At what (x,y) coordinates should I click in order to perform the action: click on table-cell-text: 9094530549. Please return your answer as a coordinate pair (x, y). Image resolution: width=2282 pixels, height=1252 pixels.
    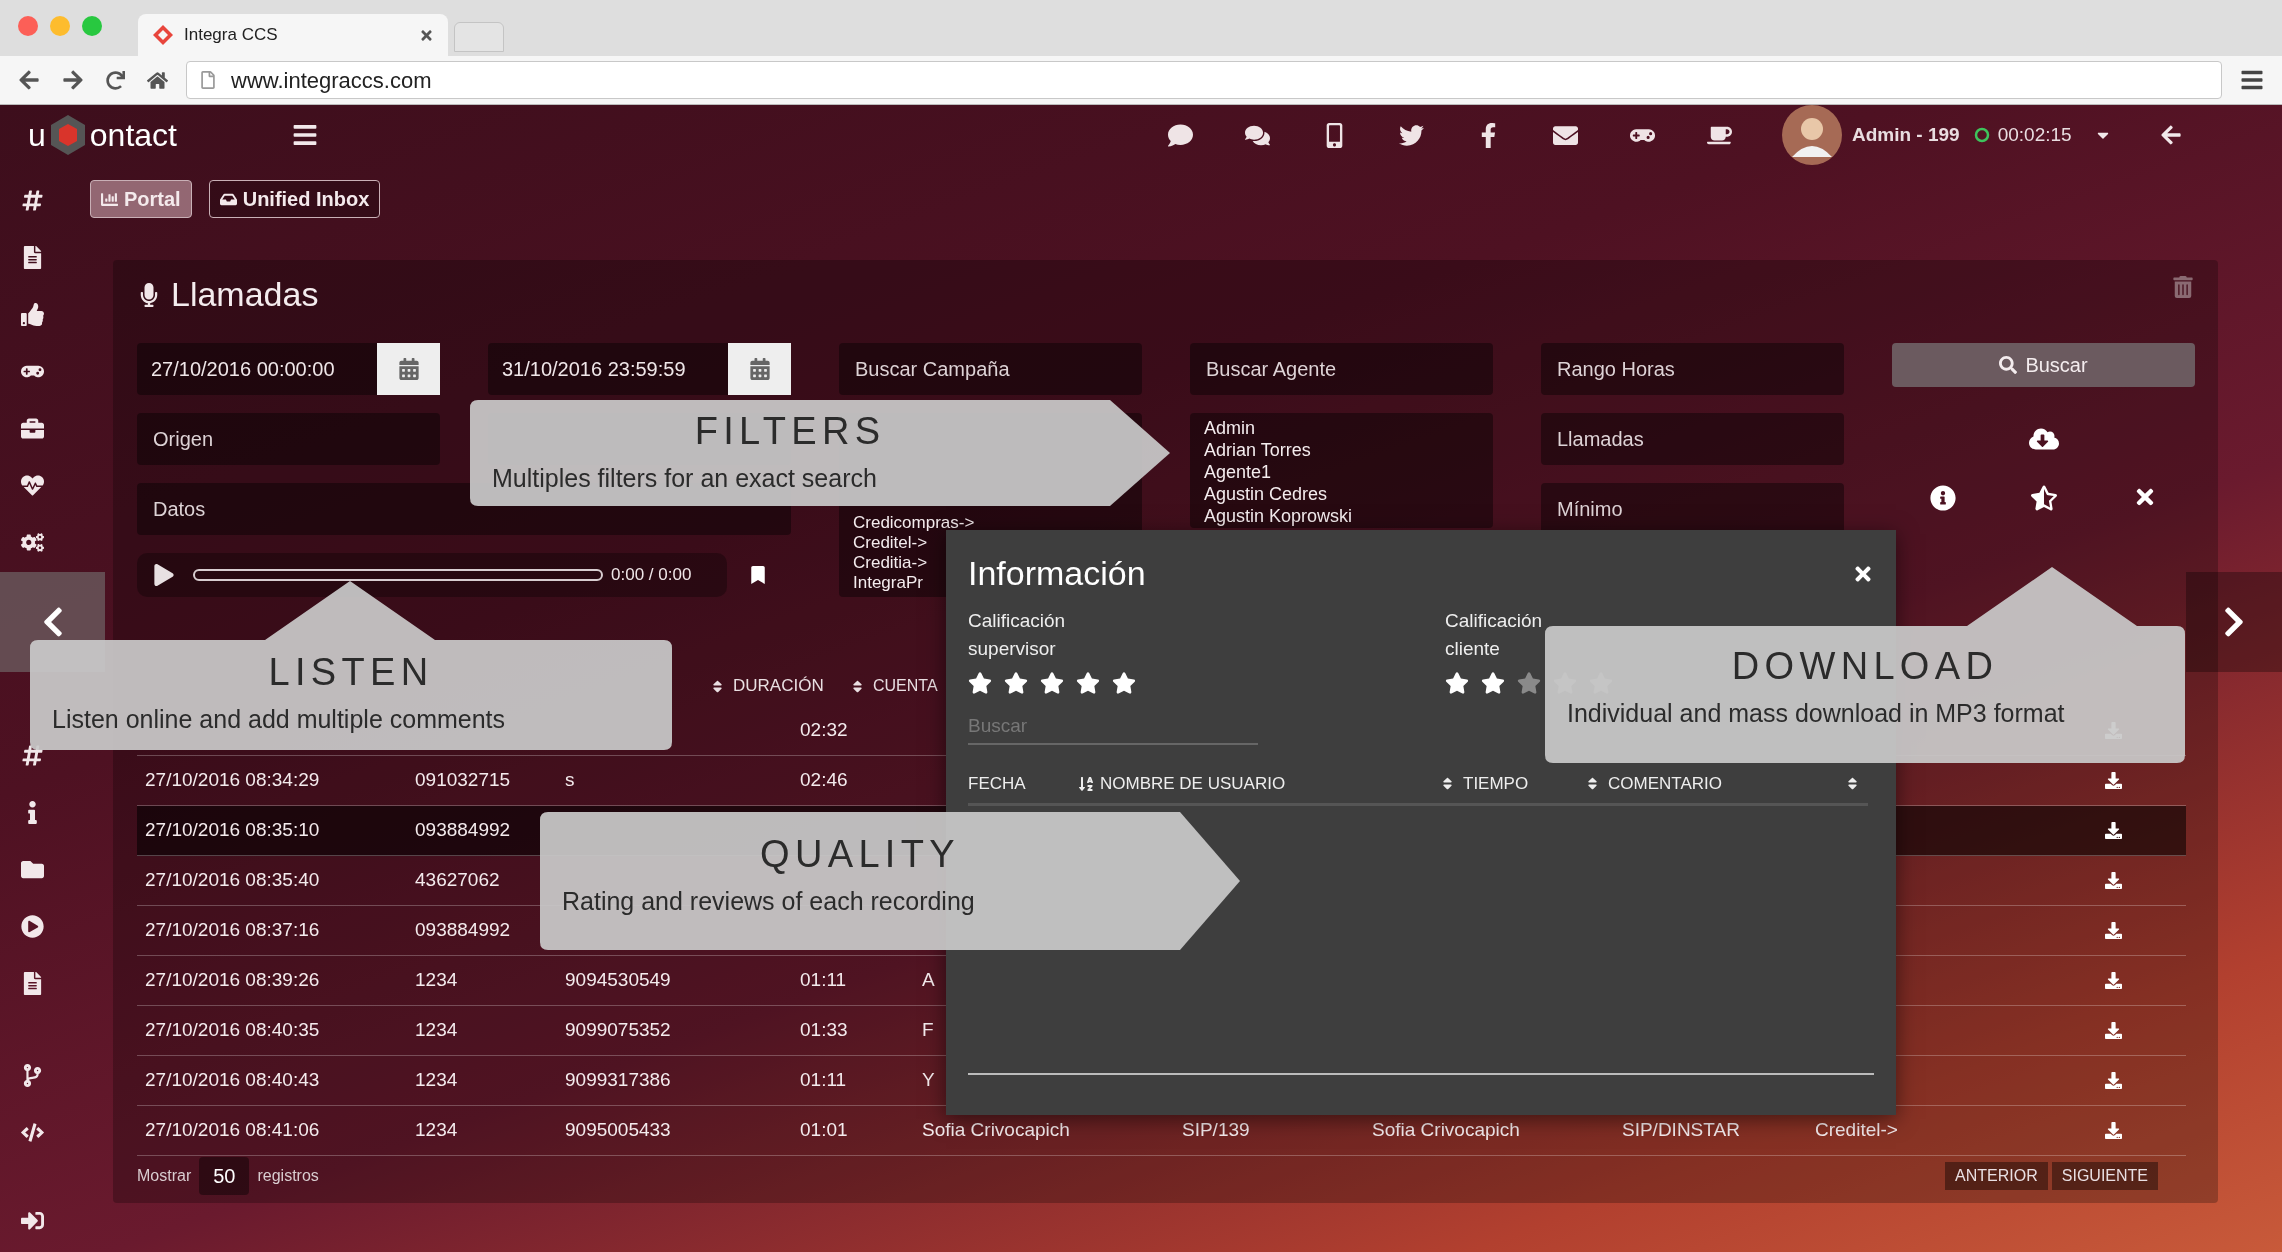
    Looking at the image, I should click on (618, 980).